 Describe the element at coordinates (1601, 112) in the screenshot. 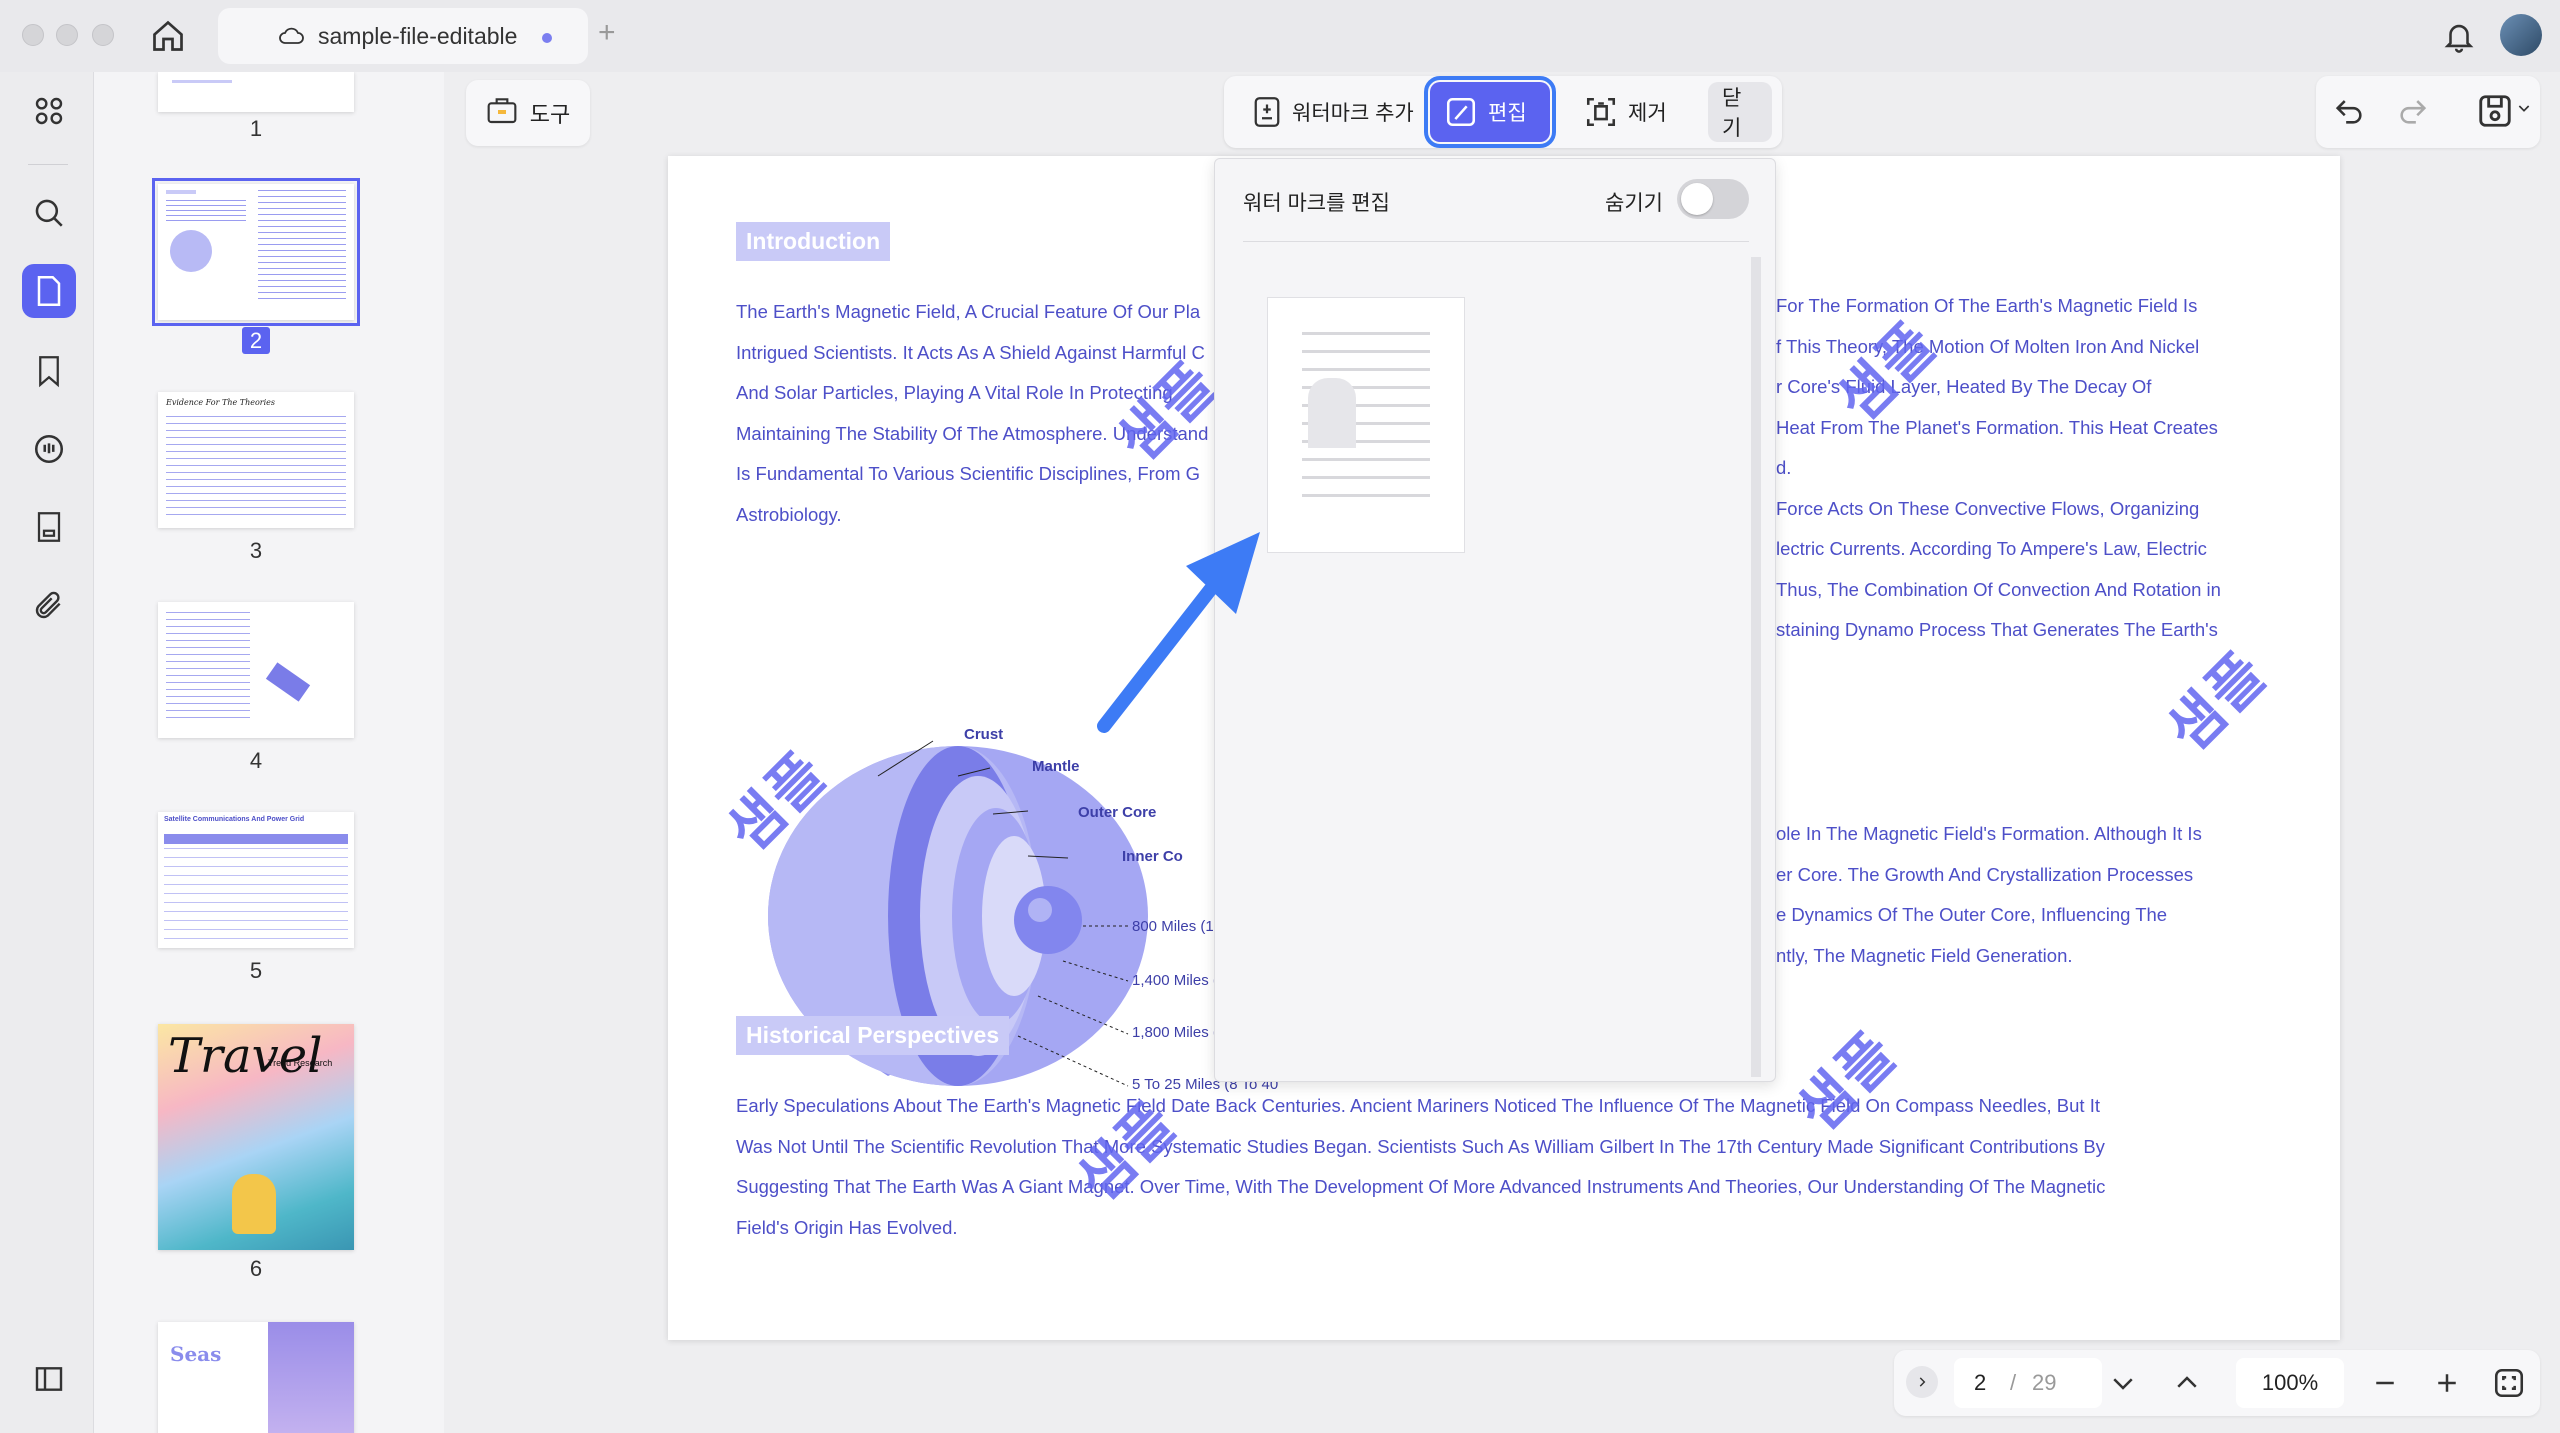

I see `remove-watermark-icon` at that location.